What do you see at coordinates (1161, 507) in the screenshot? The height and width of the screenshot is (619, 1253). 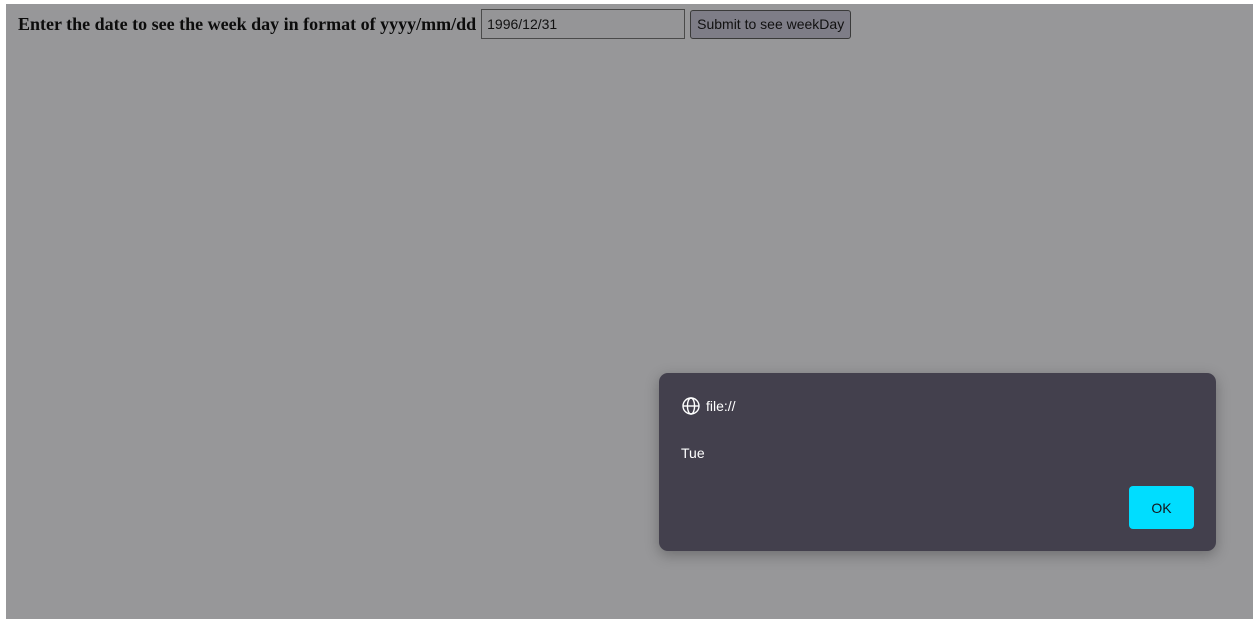 I see `ok-button: OK` at bounding box center [1161, 507].